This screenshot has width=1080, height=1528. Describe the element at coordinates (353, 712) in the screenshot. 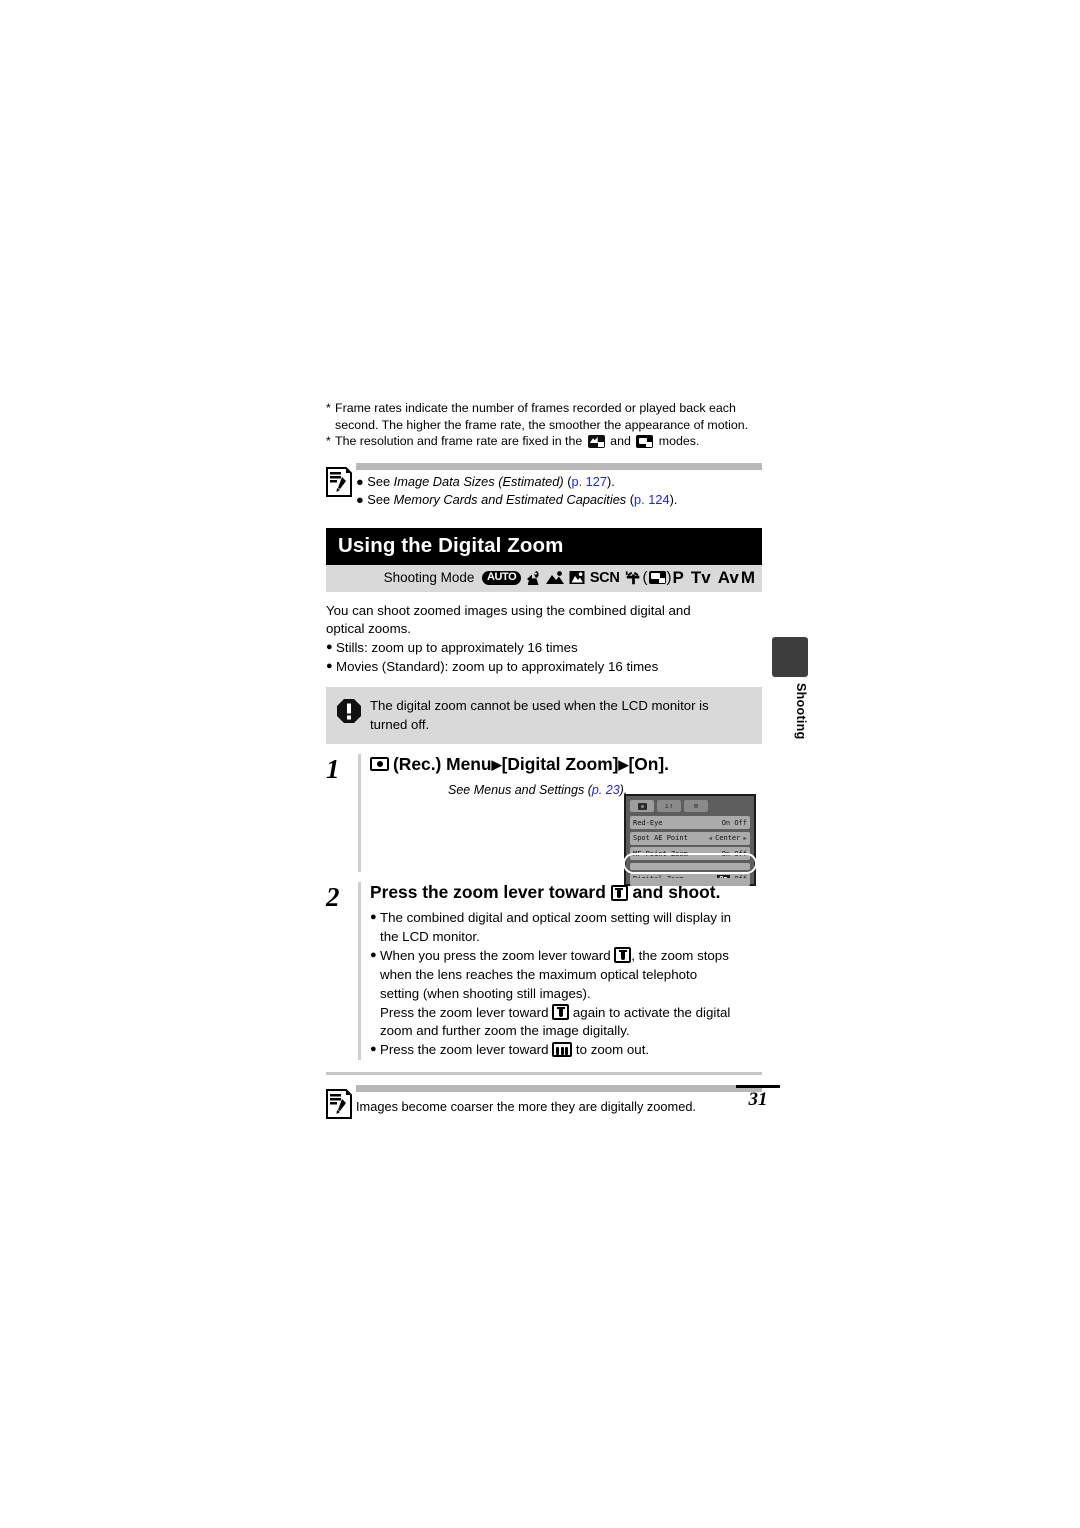

I see `warning-exclamation-icon` at that location.